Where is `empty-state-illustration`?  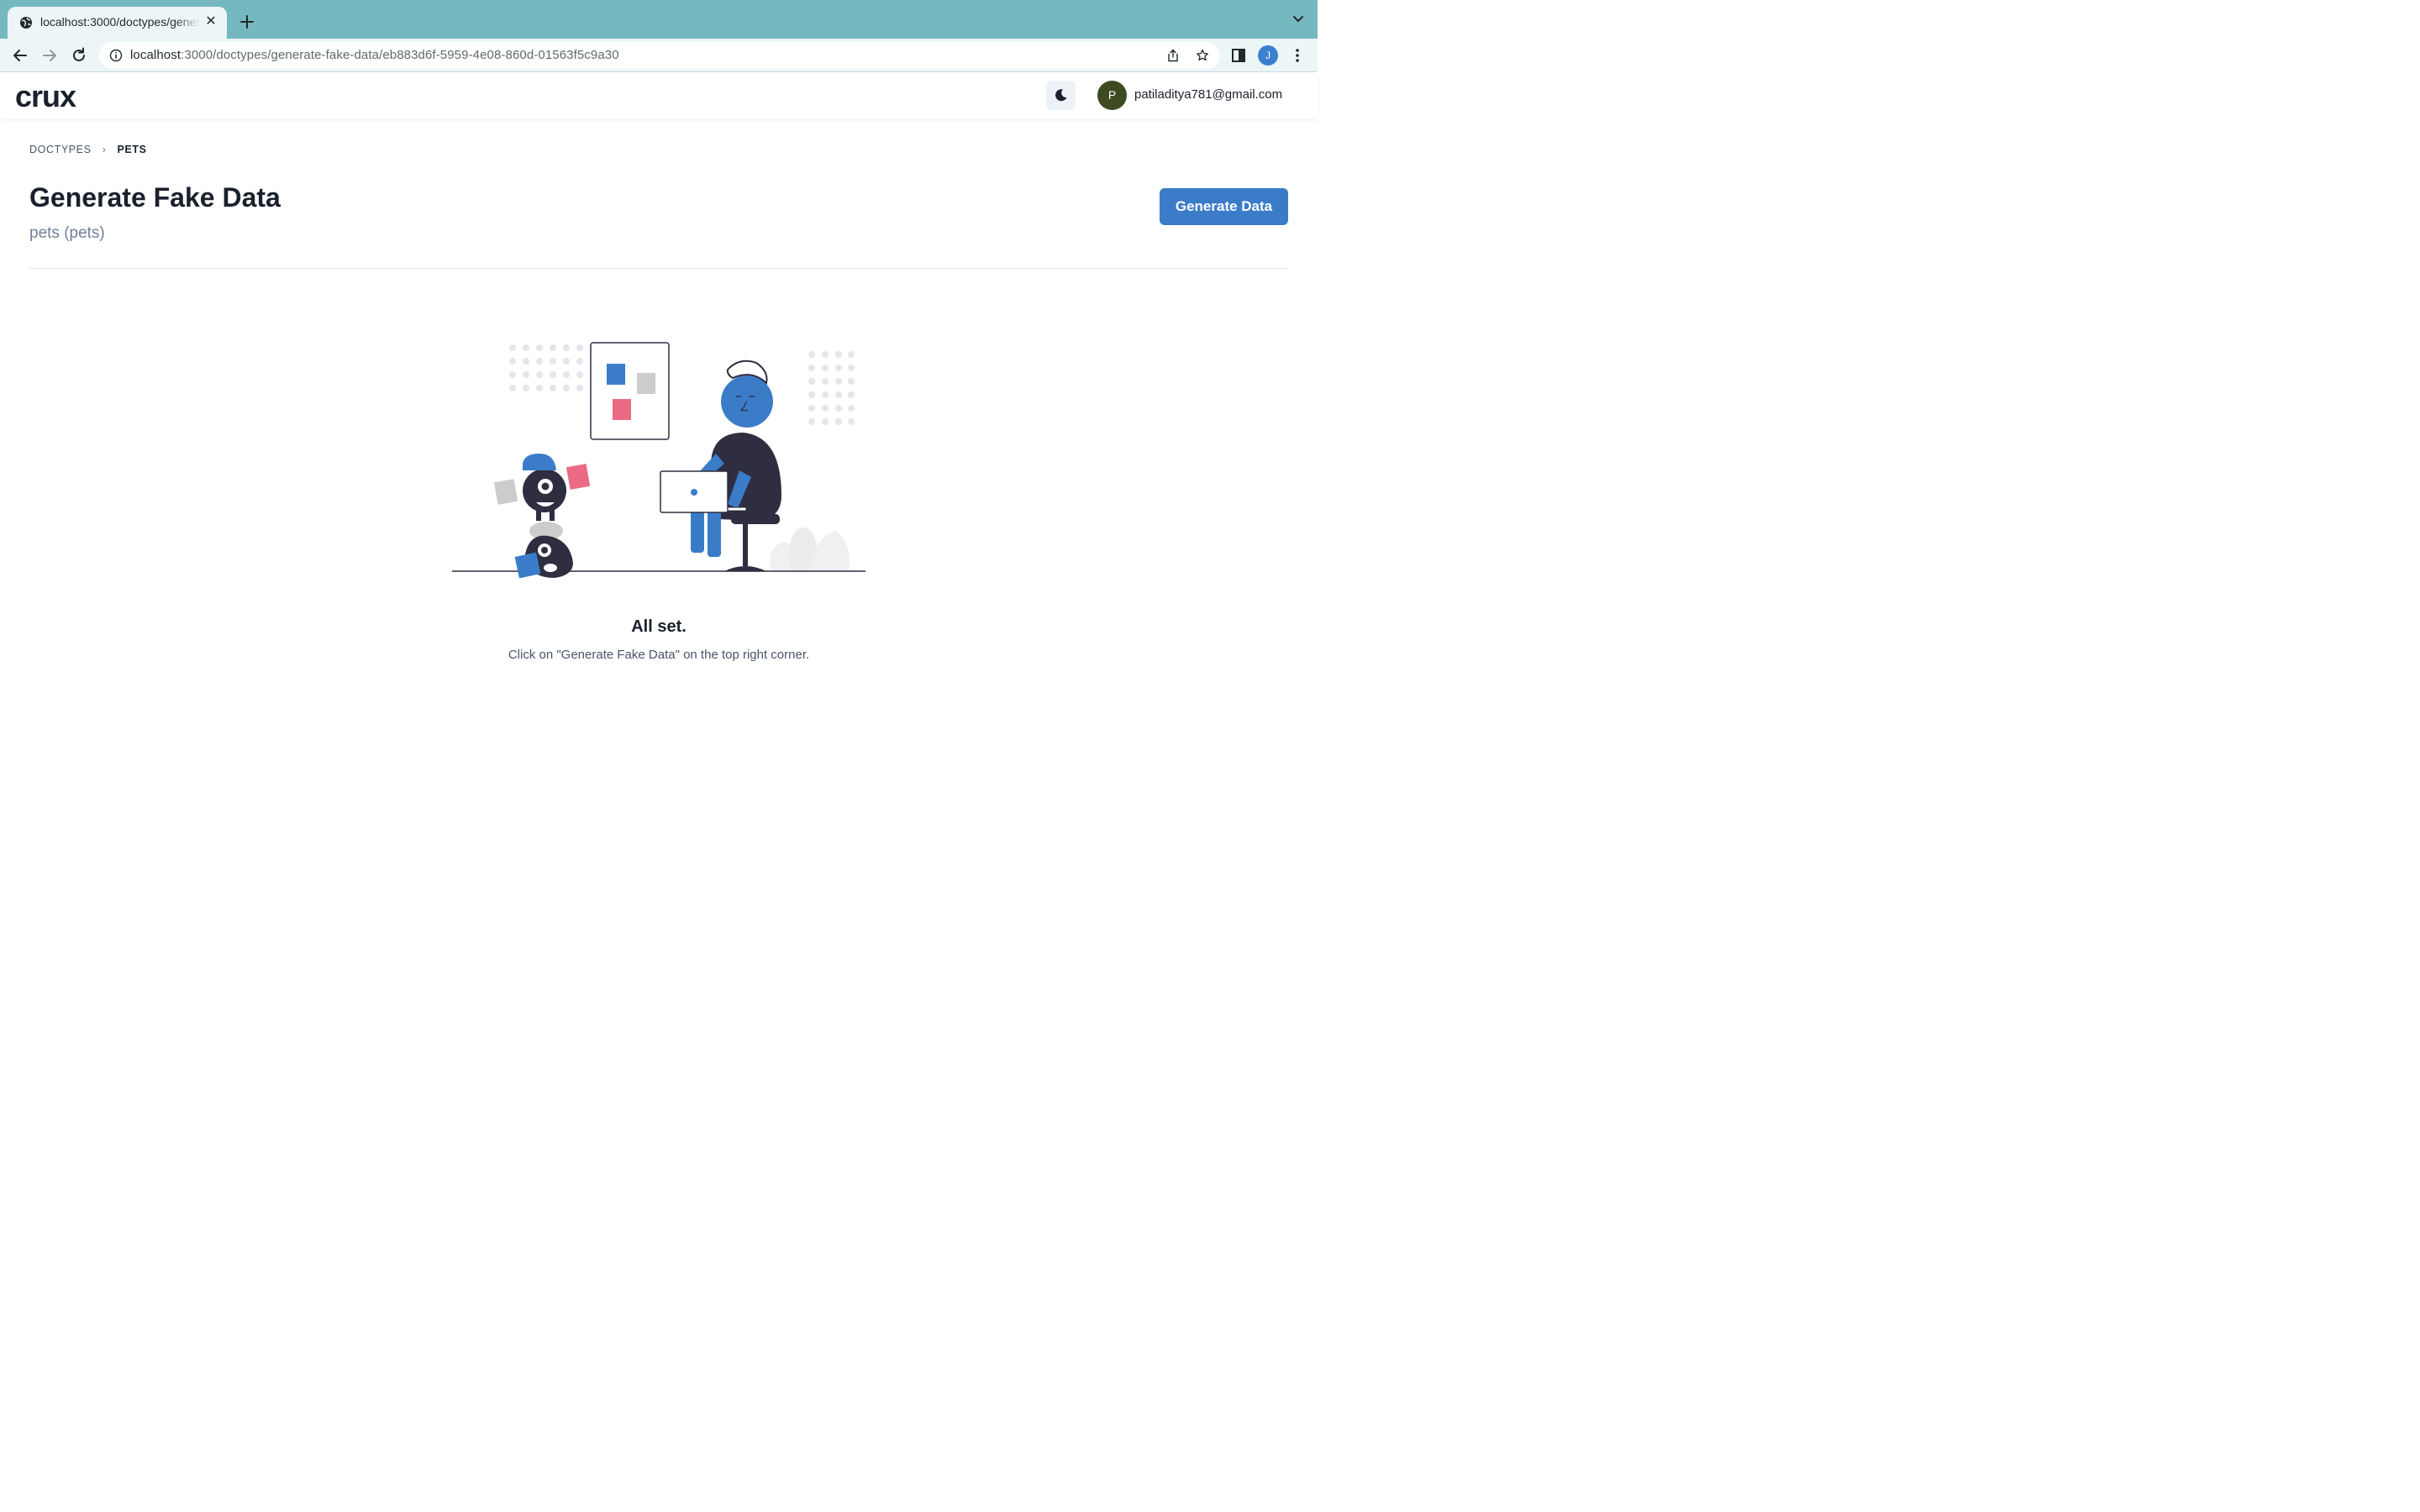 empty-state-illustration is located at coordinates (658, 460).